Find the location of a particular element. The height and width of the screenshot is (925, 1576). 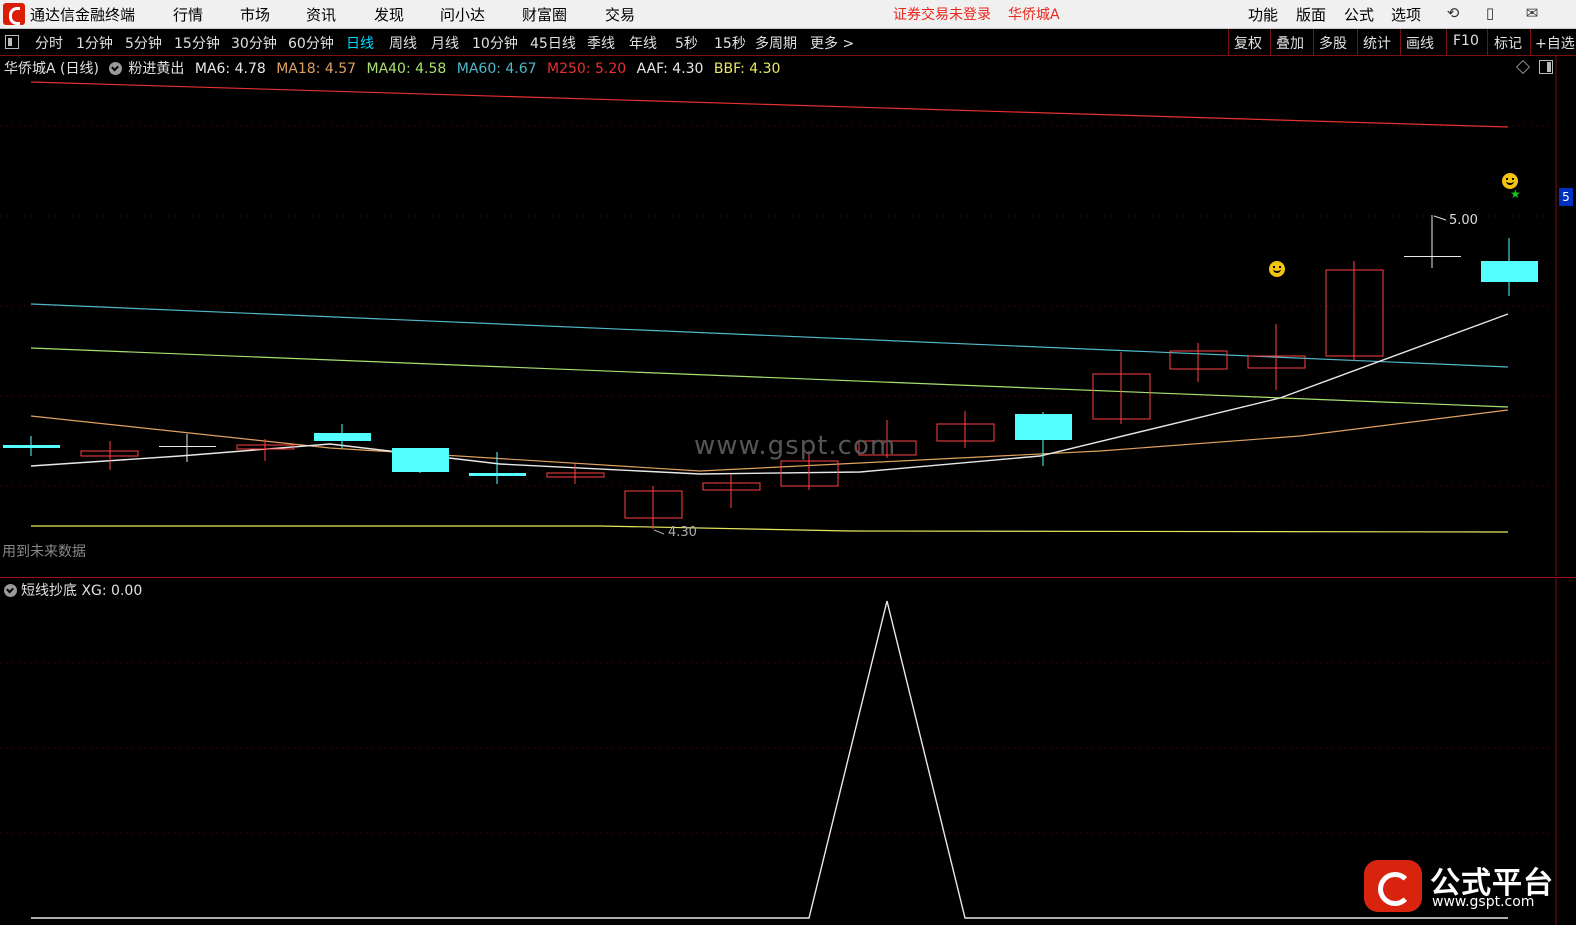

tool-tongji: 统计 is located at coordinates (1377, 43).